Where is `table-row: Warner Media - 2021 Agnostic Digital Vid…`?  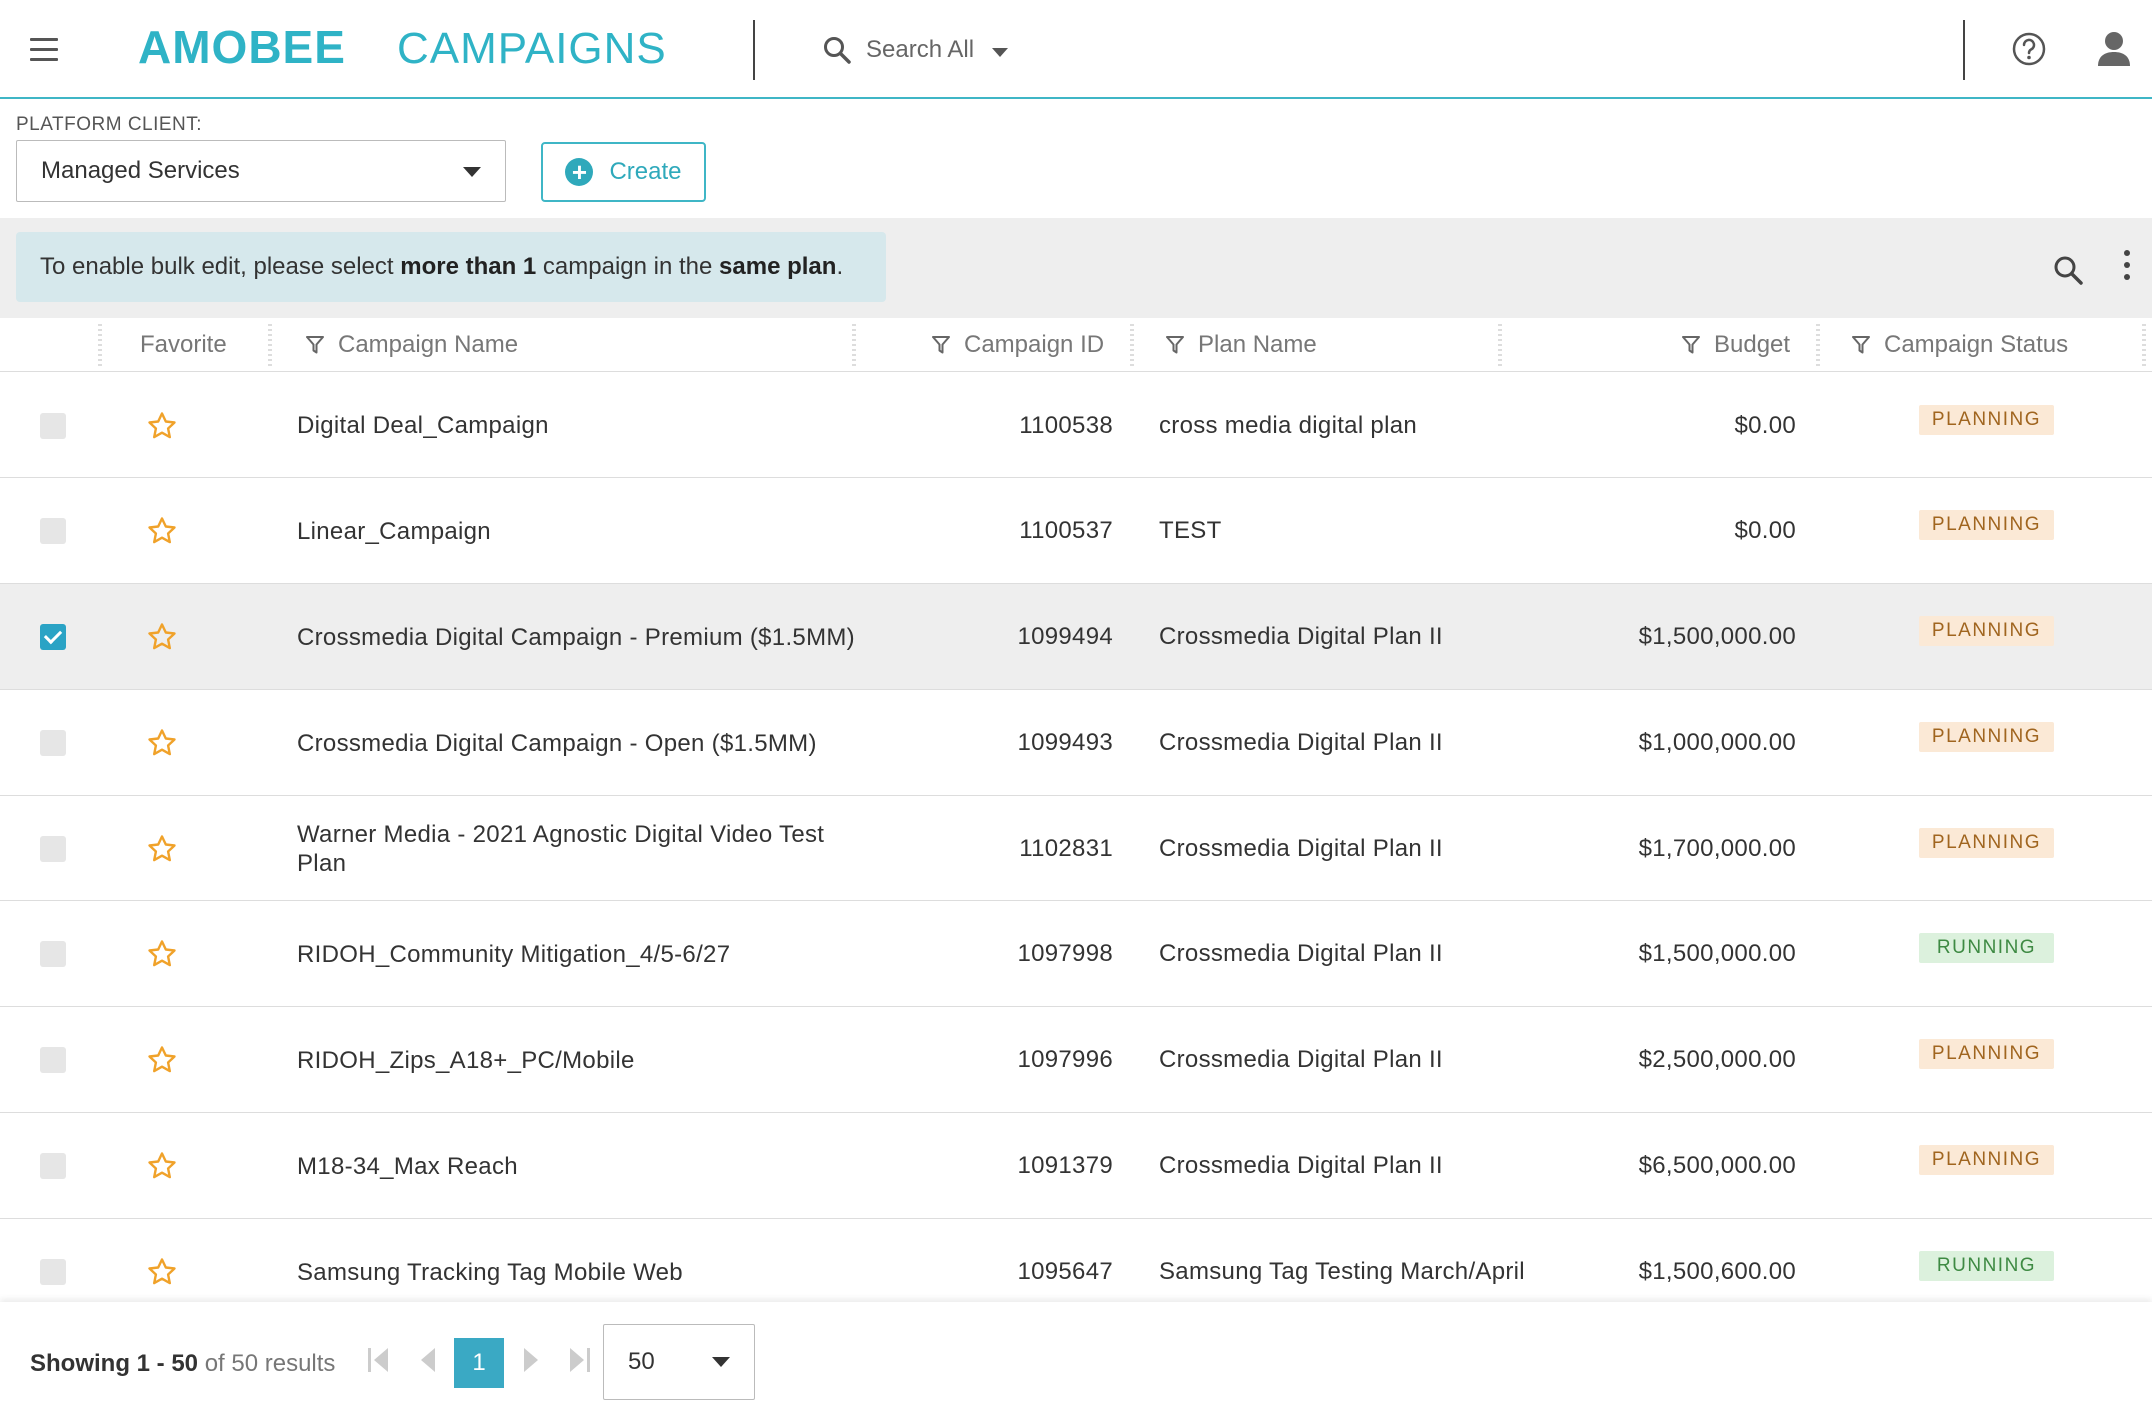 table-row: Warner Media - 2021 Agnostic Digital Vid… is located at coordinates (1076, 848).